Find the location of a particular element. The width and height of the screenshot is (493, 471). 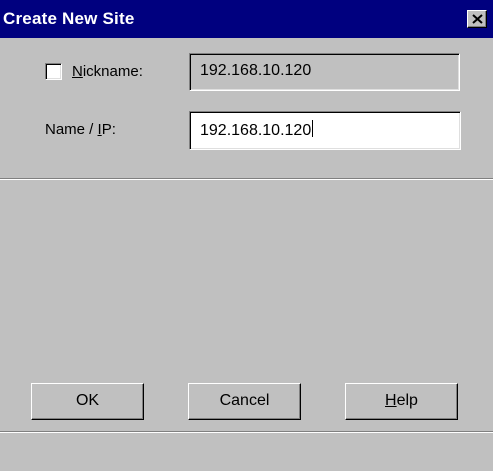

close-icon is located at coordinates (477, 19).